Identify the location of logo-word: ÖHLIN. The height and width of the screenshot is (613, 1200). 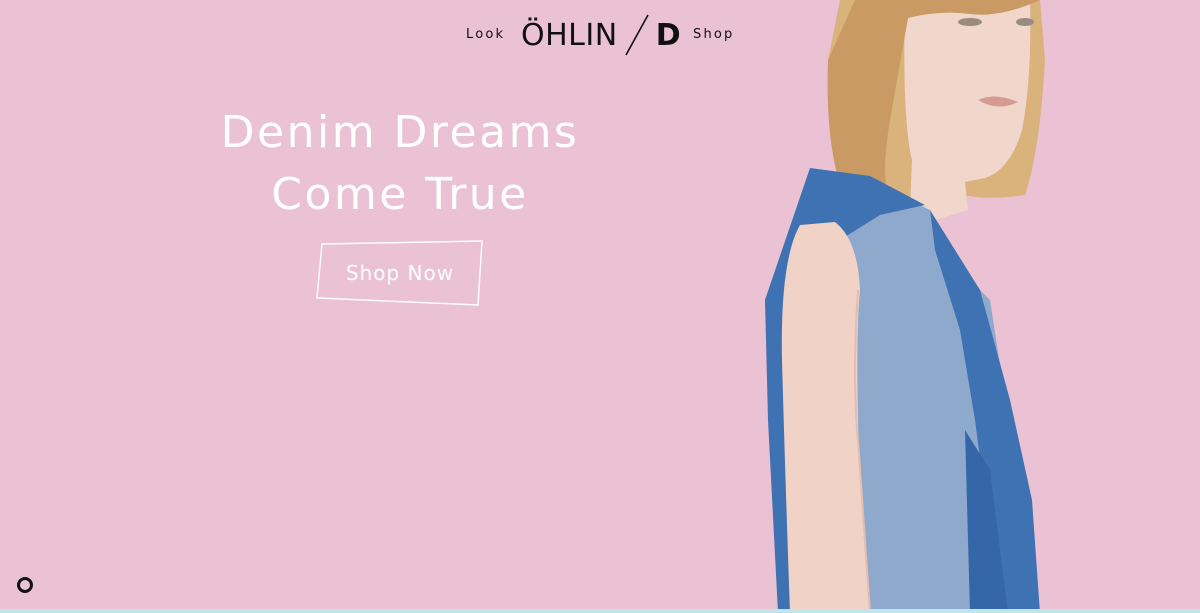
(569, 35).